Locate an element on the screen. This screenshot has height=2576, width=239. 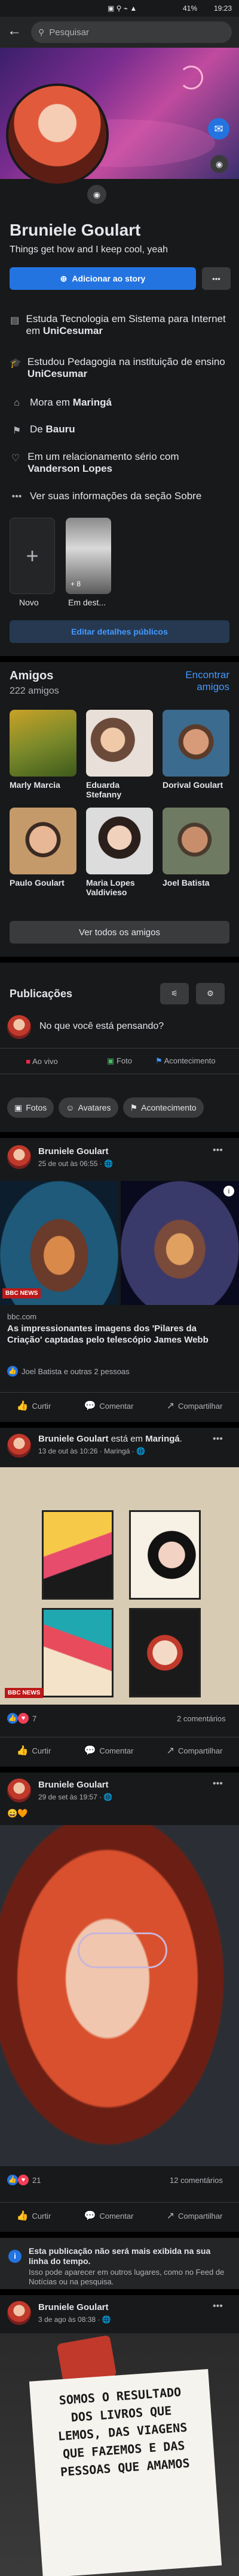
messenger-icon: ✉ is located at coordinates (218, 129).